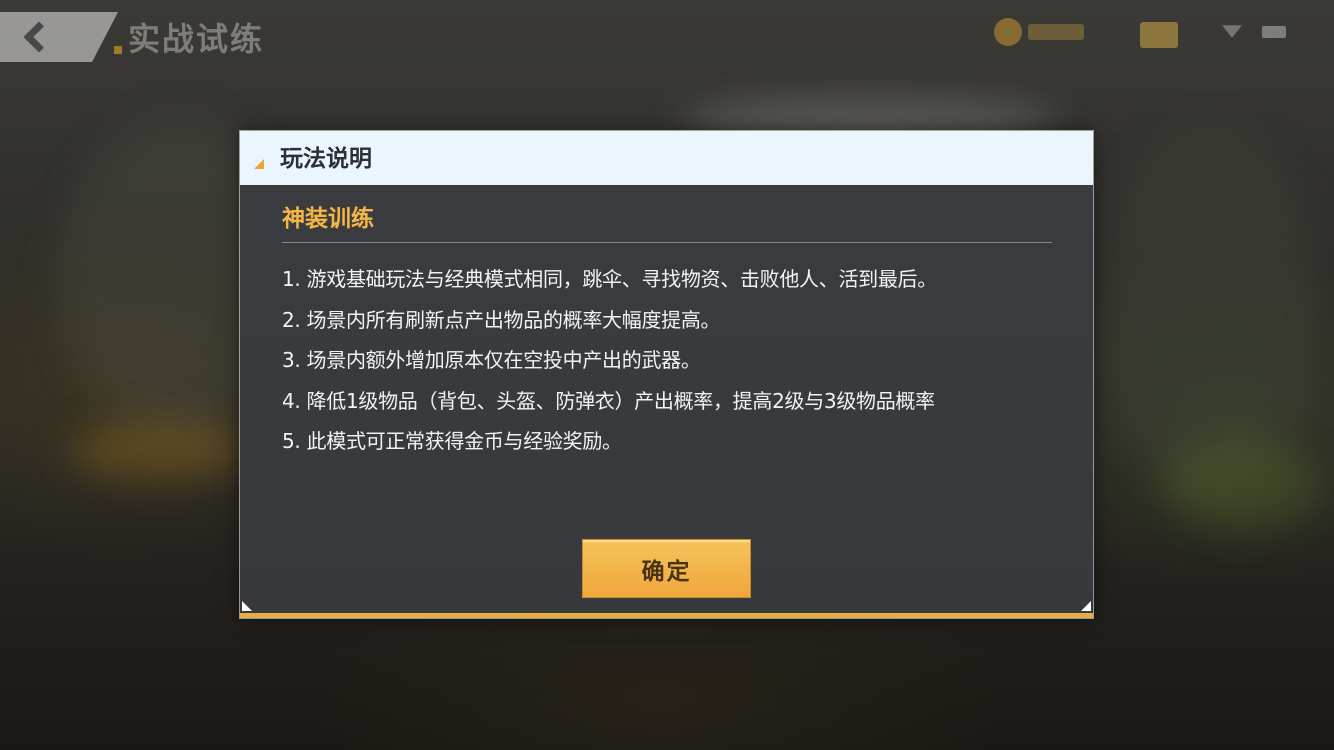  What do you see at coordinates (118, 50) in the screenshot?
I see `title-marker` at bounding box center [118, 50].